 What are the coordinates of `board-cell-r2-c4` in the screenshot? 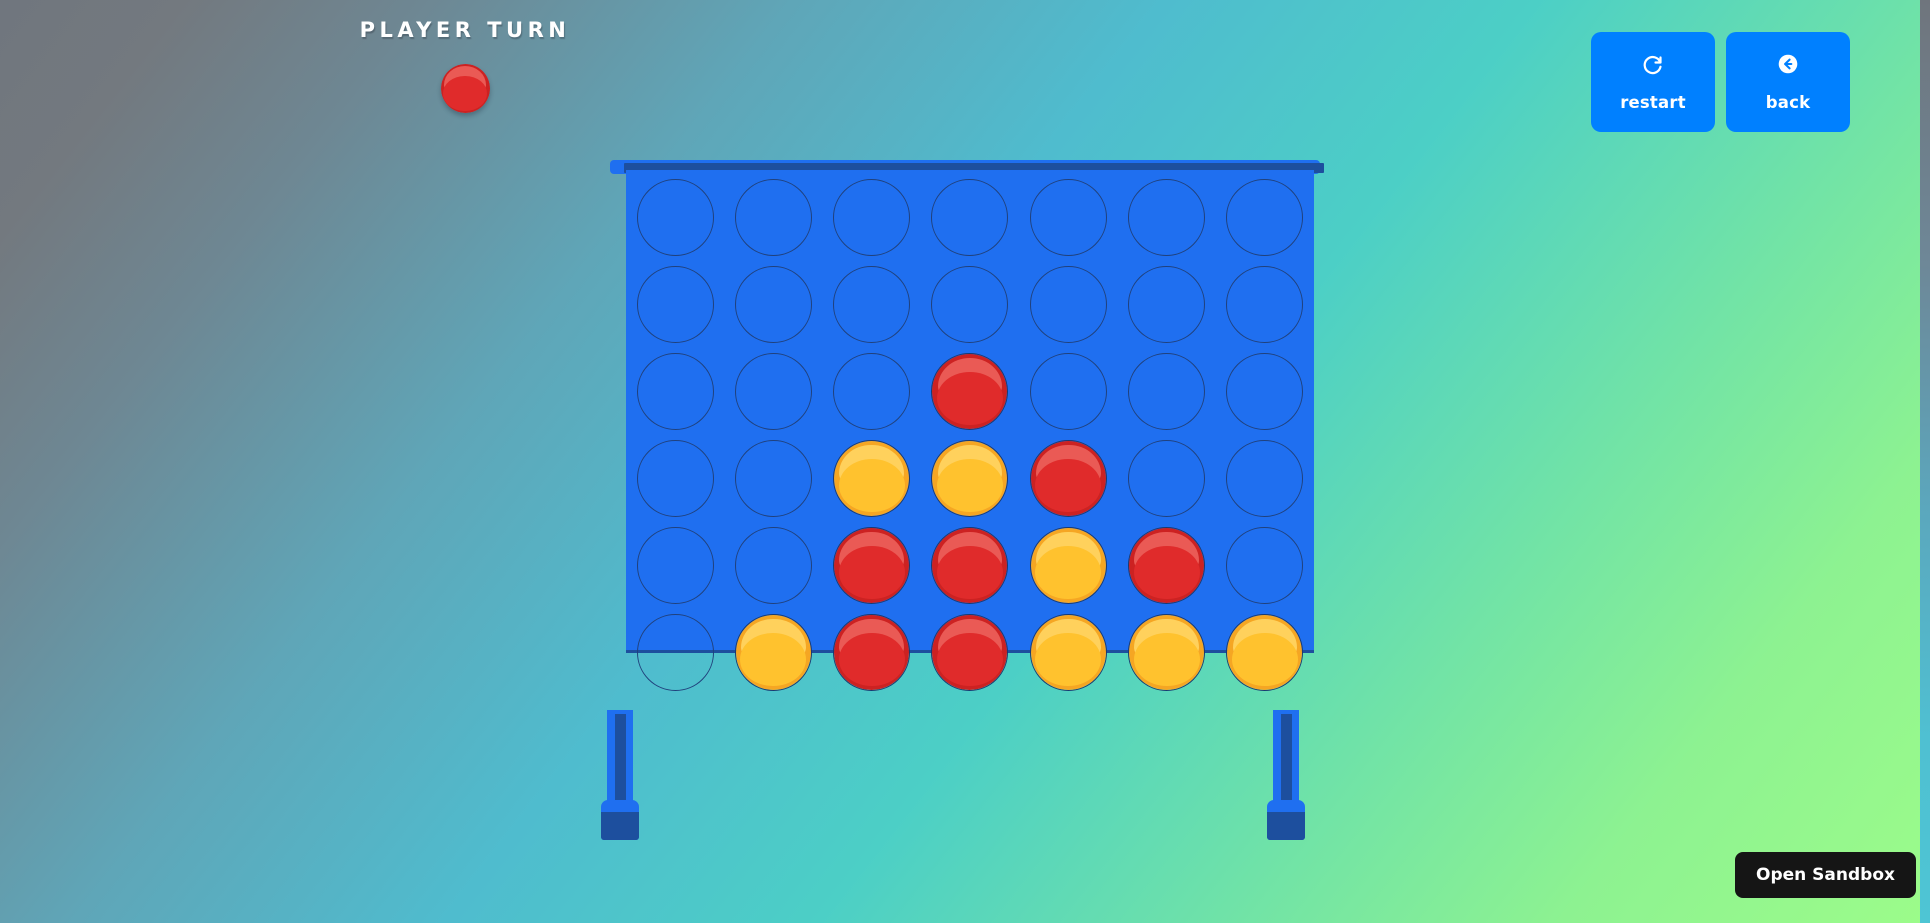 It's located at (1068, 391).